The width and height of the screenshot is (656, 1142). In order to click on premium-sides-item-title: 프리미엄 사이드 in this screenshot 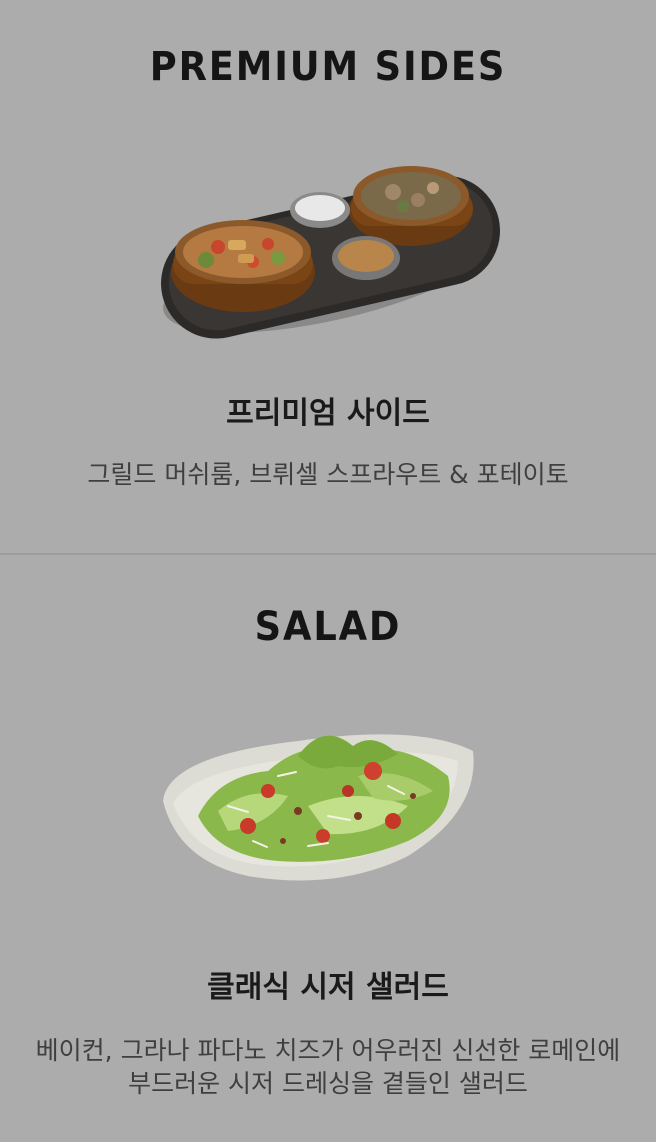, I will do `click(328, 413)`.